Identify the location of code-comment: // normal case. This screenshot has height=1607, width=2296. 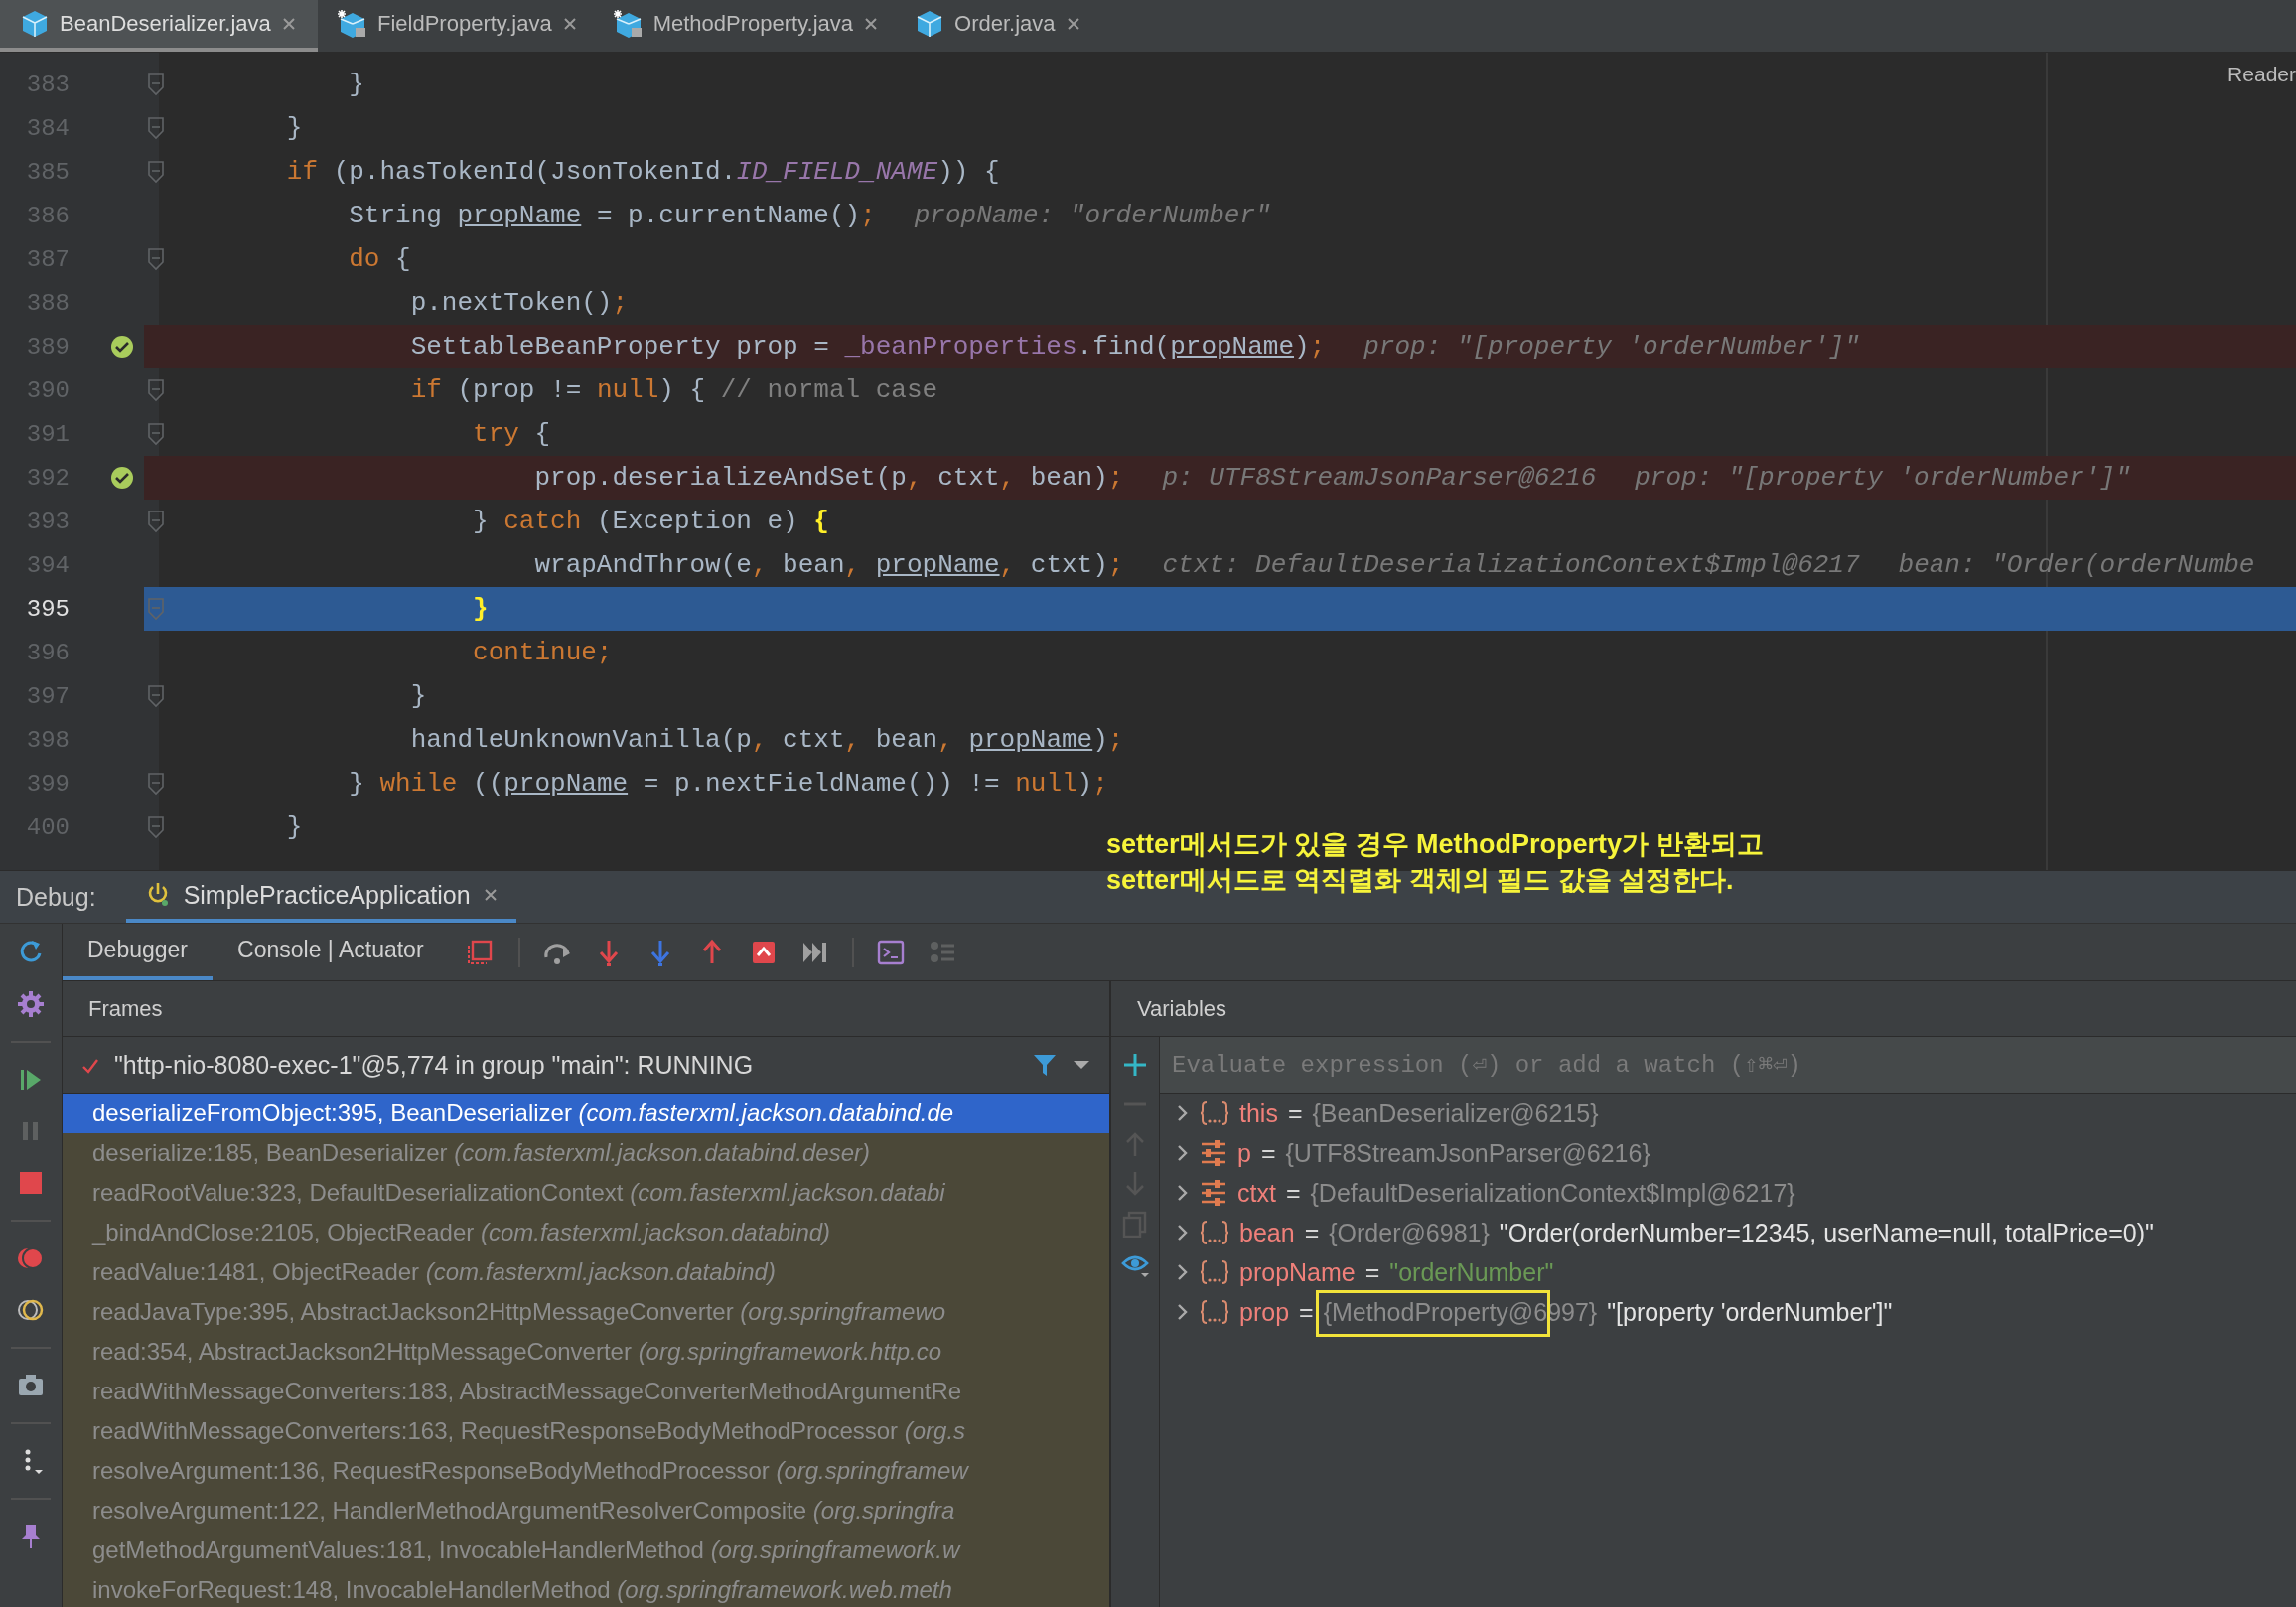
(829, 390).